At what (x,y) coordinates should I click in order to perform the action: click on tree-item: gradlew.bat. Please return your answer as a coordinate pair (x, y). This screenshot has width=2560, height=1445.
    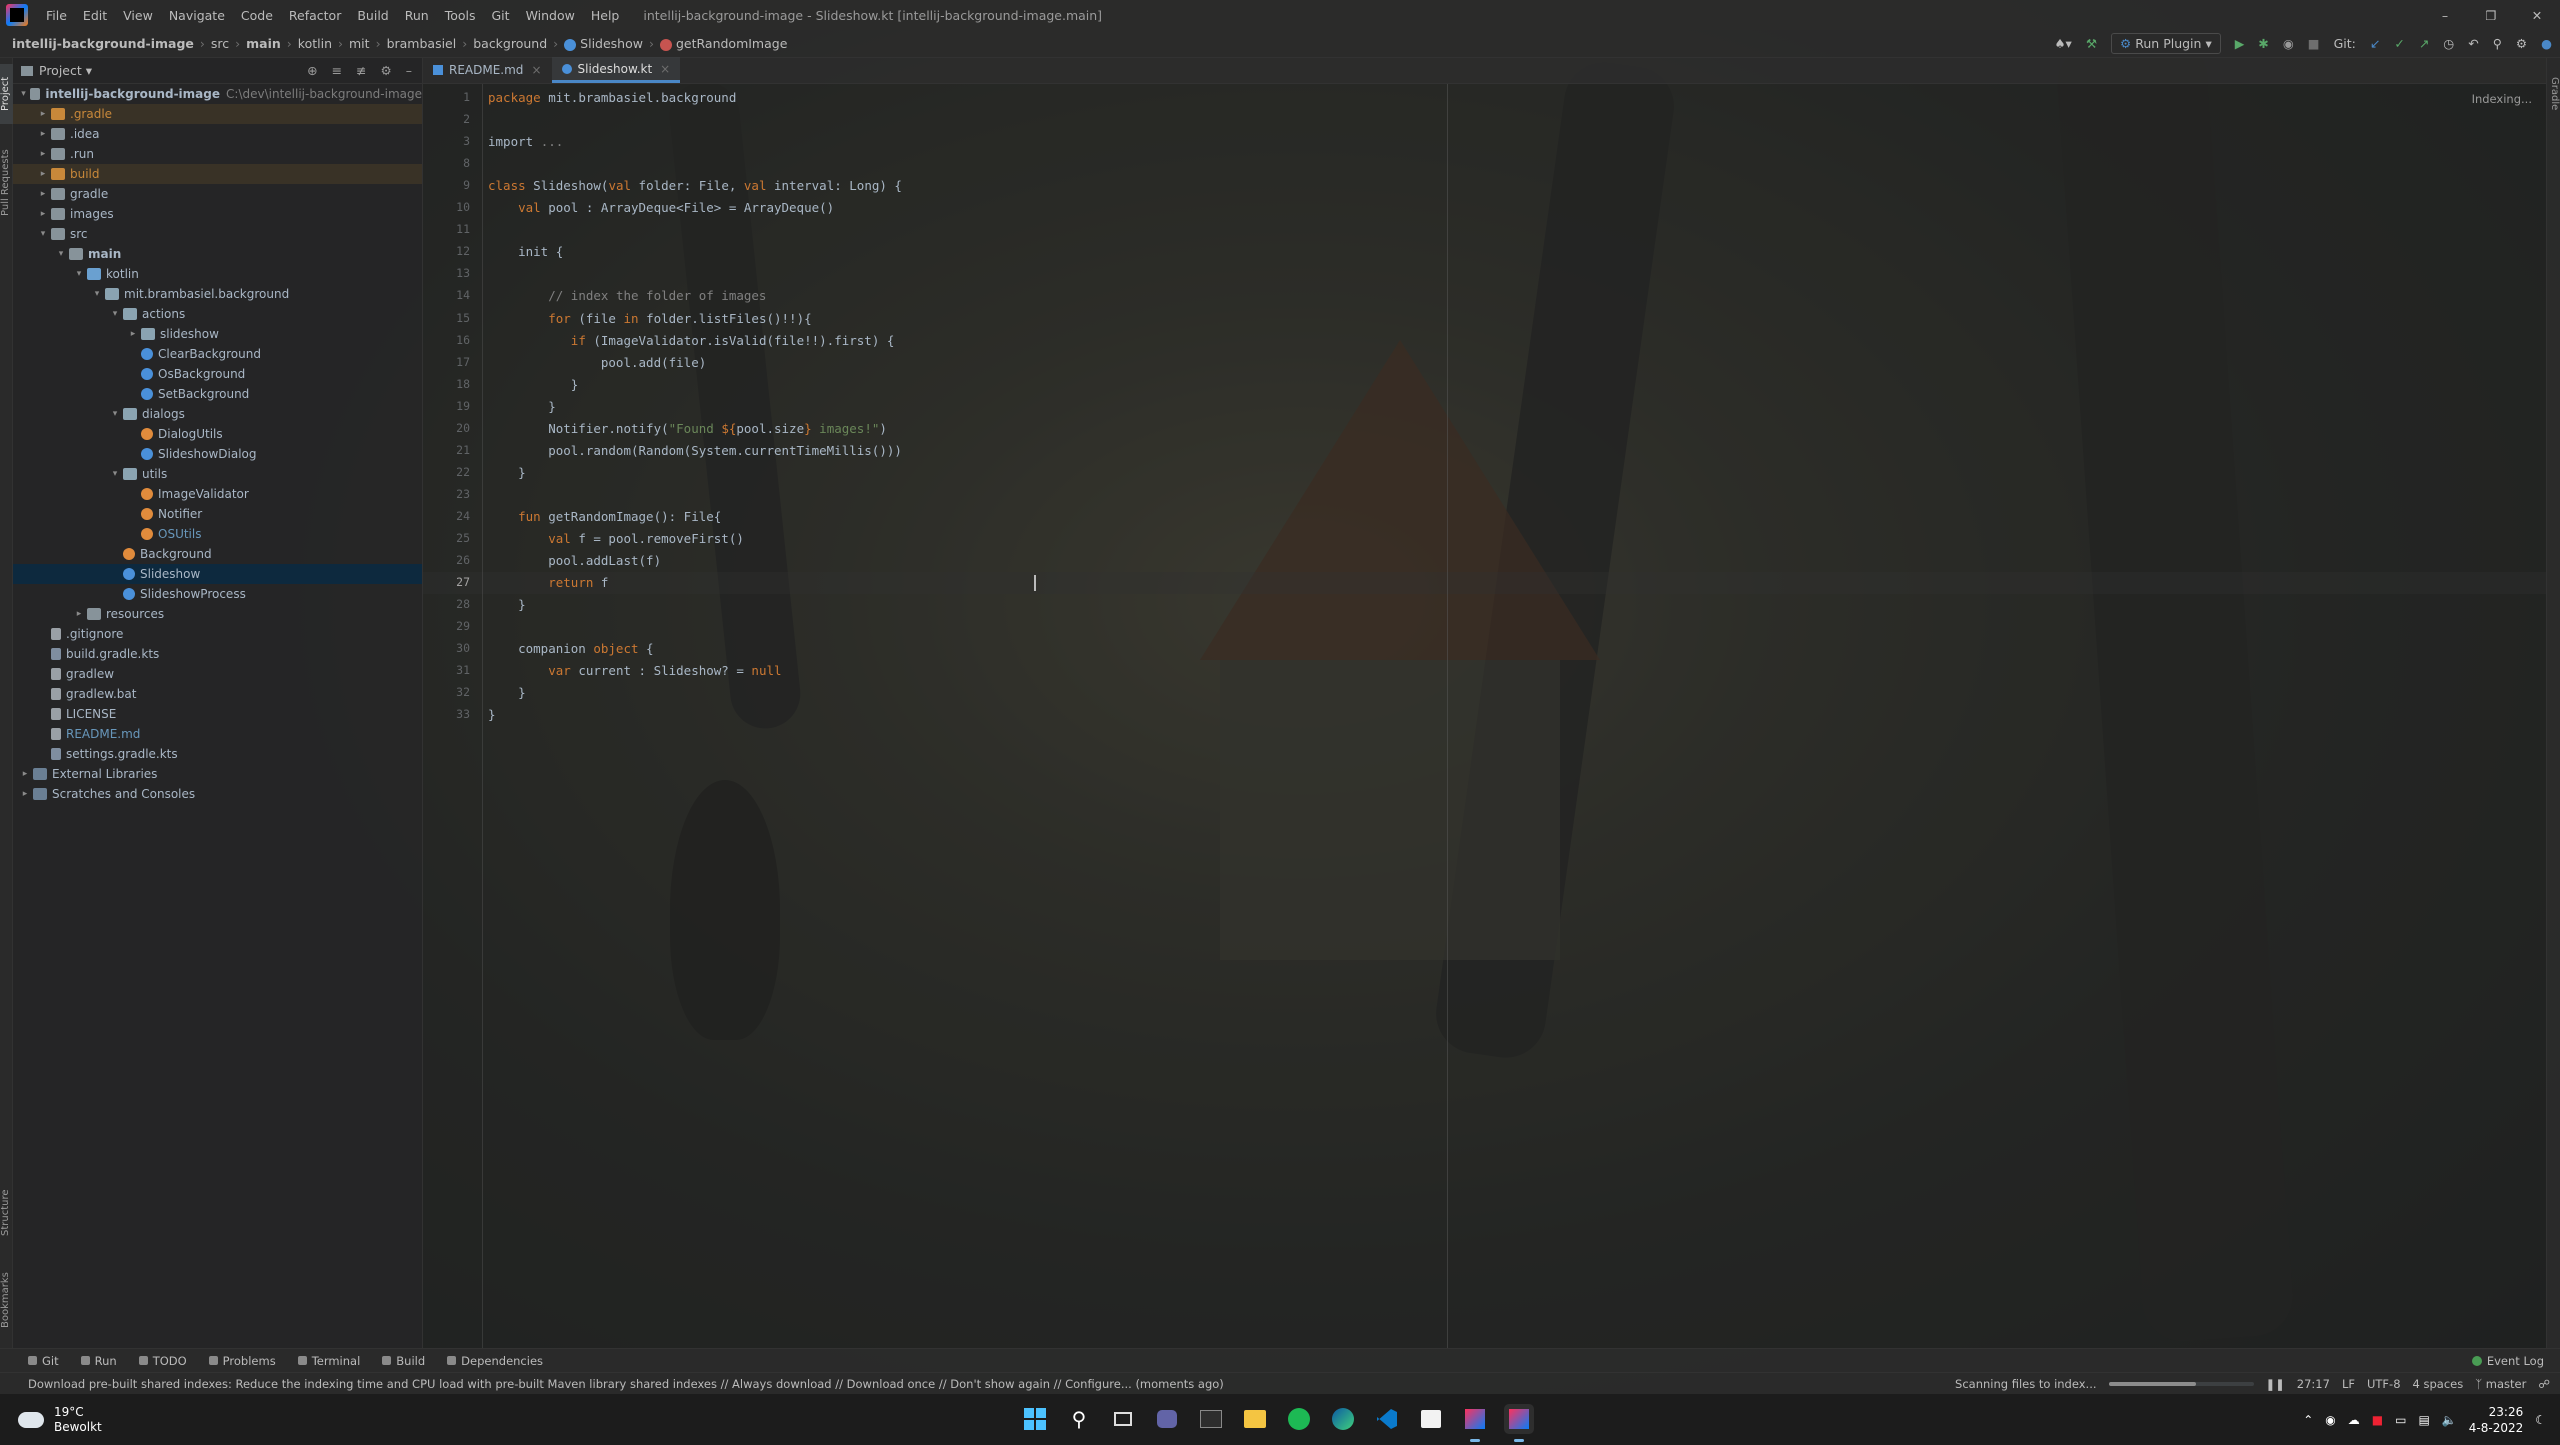
    Looking at the image, I should click on (217, 694).